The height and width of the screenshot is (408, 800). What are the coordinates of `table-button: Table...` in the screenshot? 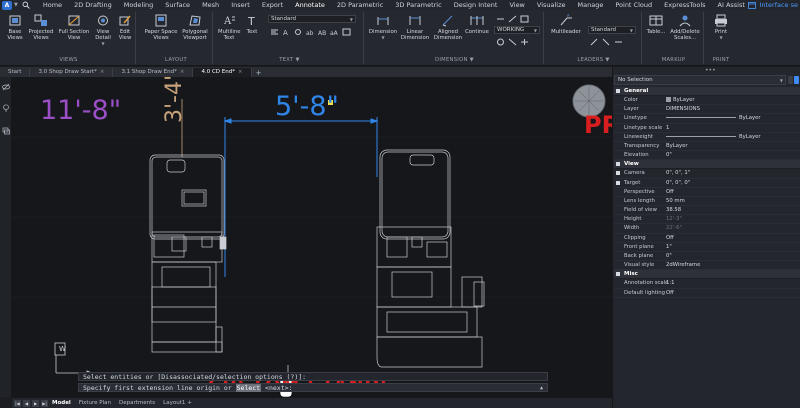 It's located at (656, 24).